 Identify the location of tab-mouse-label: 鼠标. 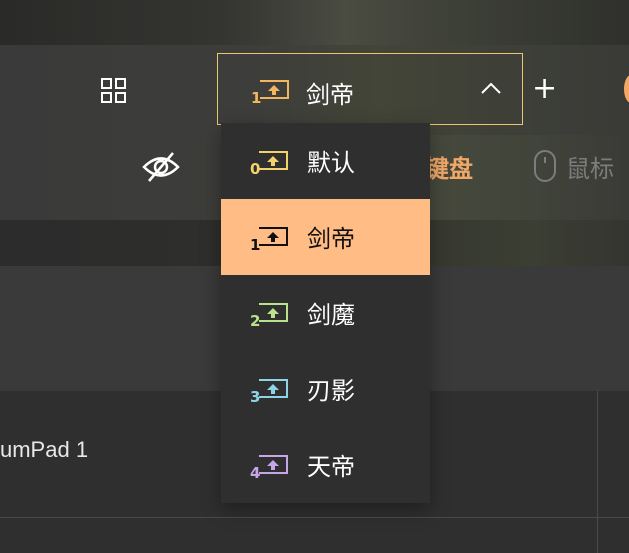
(590, 169).